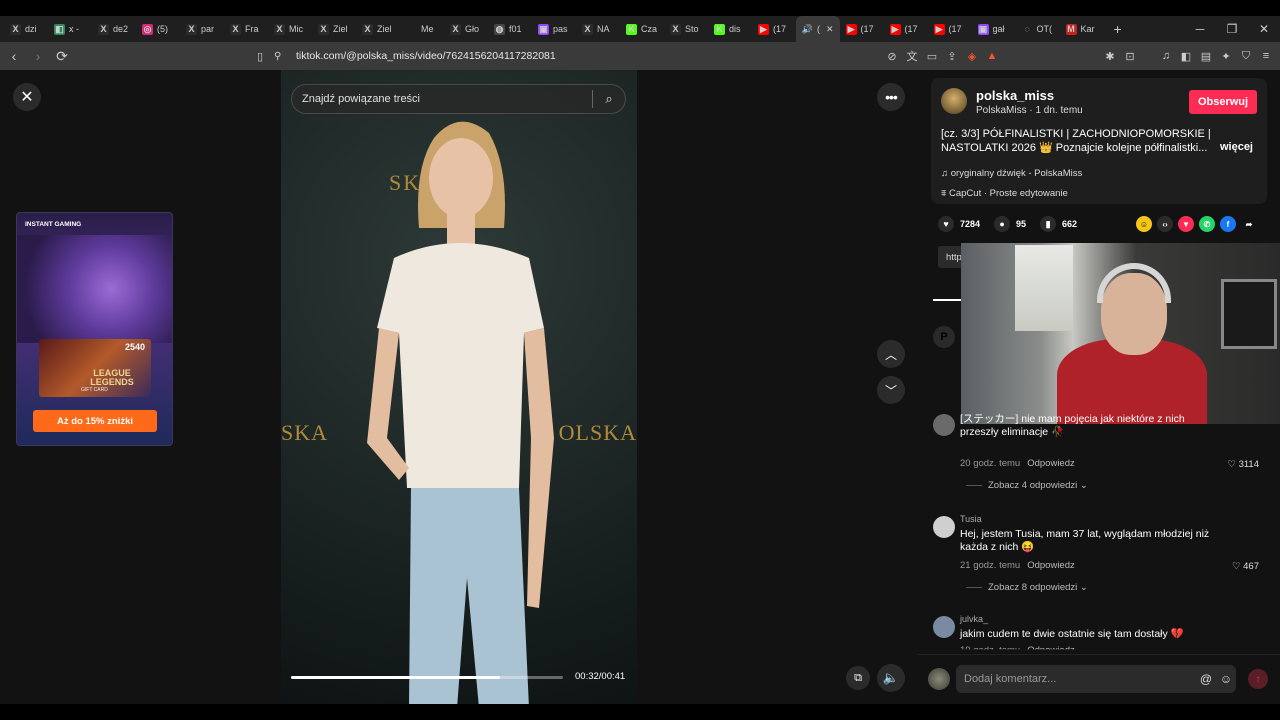 The height and width of the screenshot is (720, 1280). I want to click on no-tracking-icon: ⊘, so click(892, 56).